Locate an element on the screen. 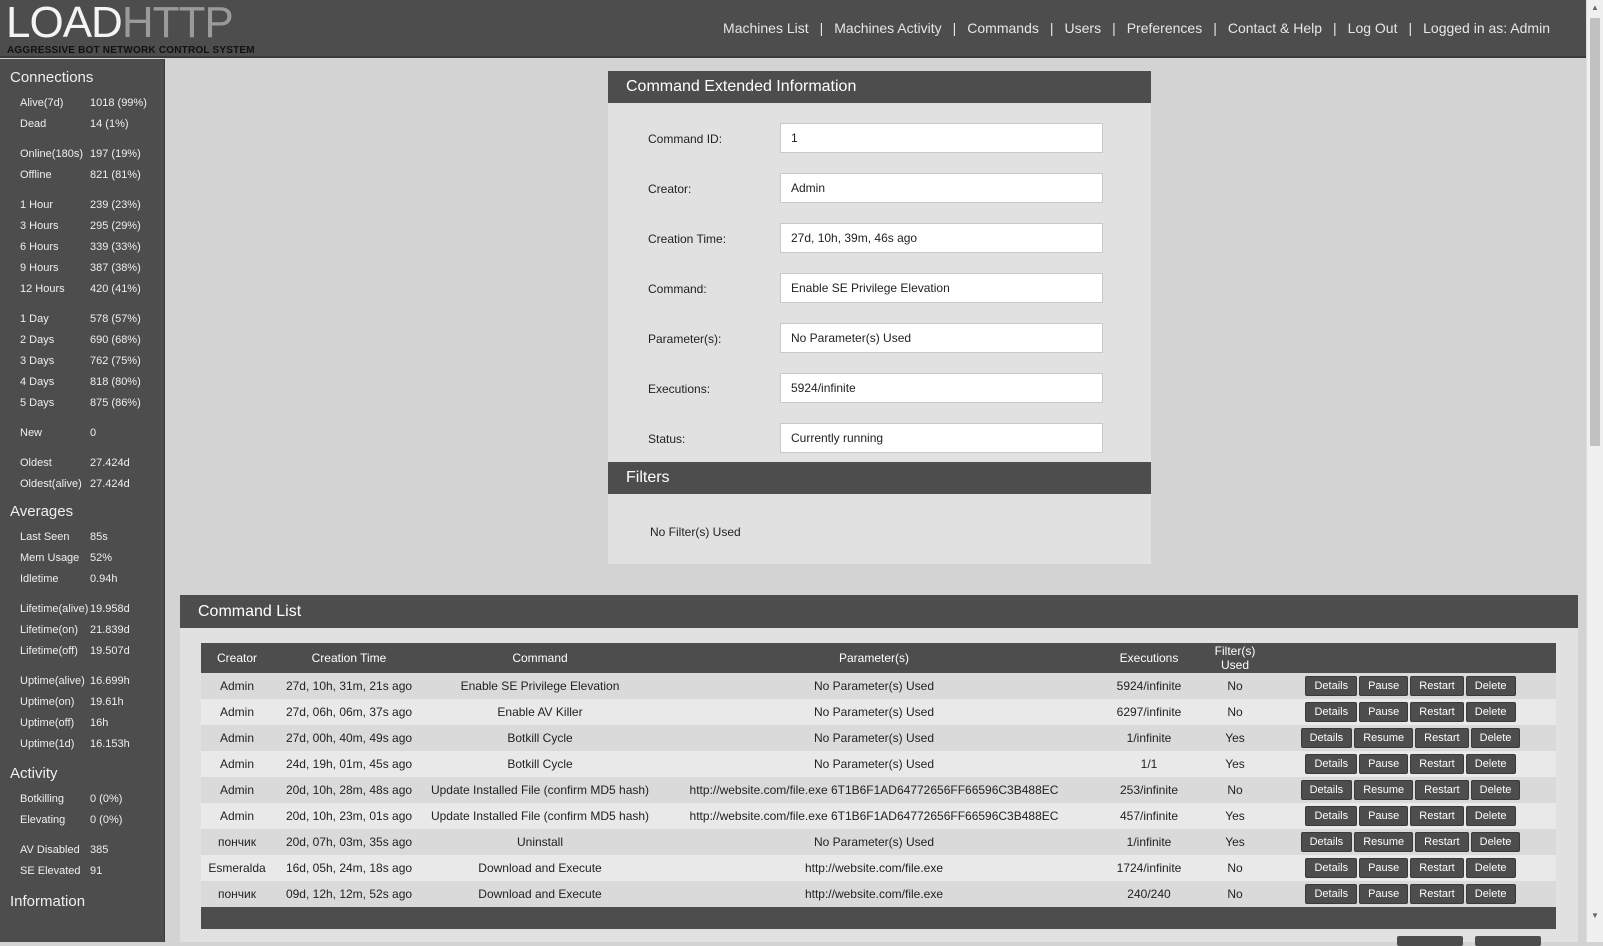  average-stat-row: Uptime(1d) 16.153h is located at coordinates (75, 744).